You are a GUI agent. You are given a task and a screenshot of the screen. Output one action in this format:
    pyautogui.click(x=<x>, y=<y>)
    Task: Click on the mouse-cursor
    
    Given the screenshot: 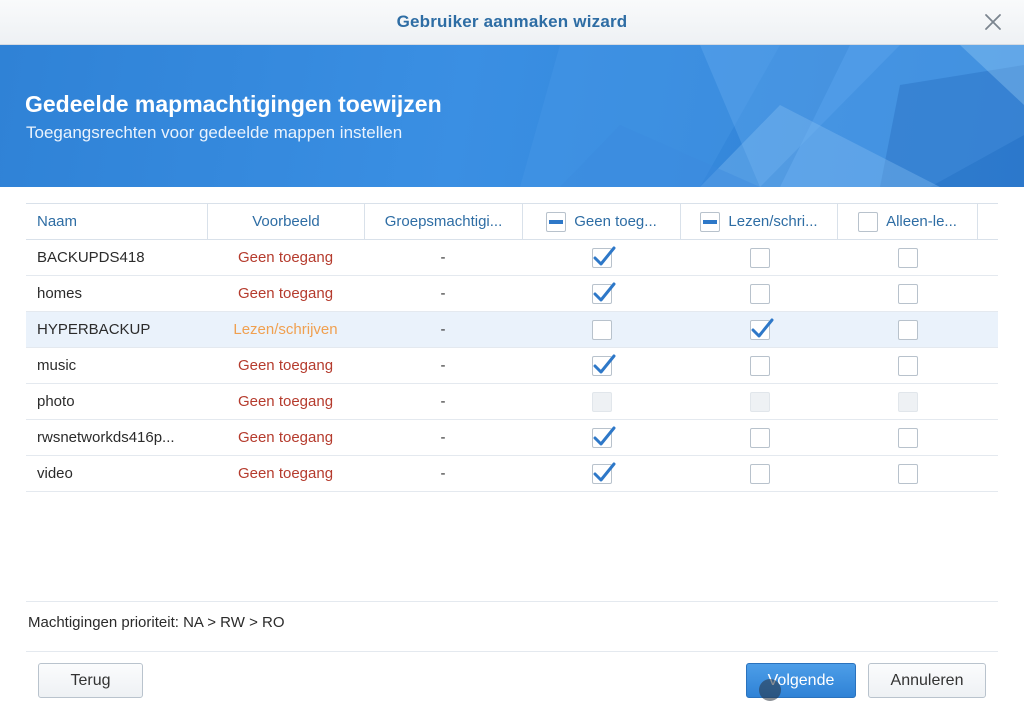 What is the action you would take?
    pyautogui.click(x=770, y=690)
    